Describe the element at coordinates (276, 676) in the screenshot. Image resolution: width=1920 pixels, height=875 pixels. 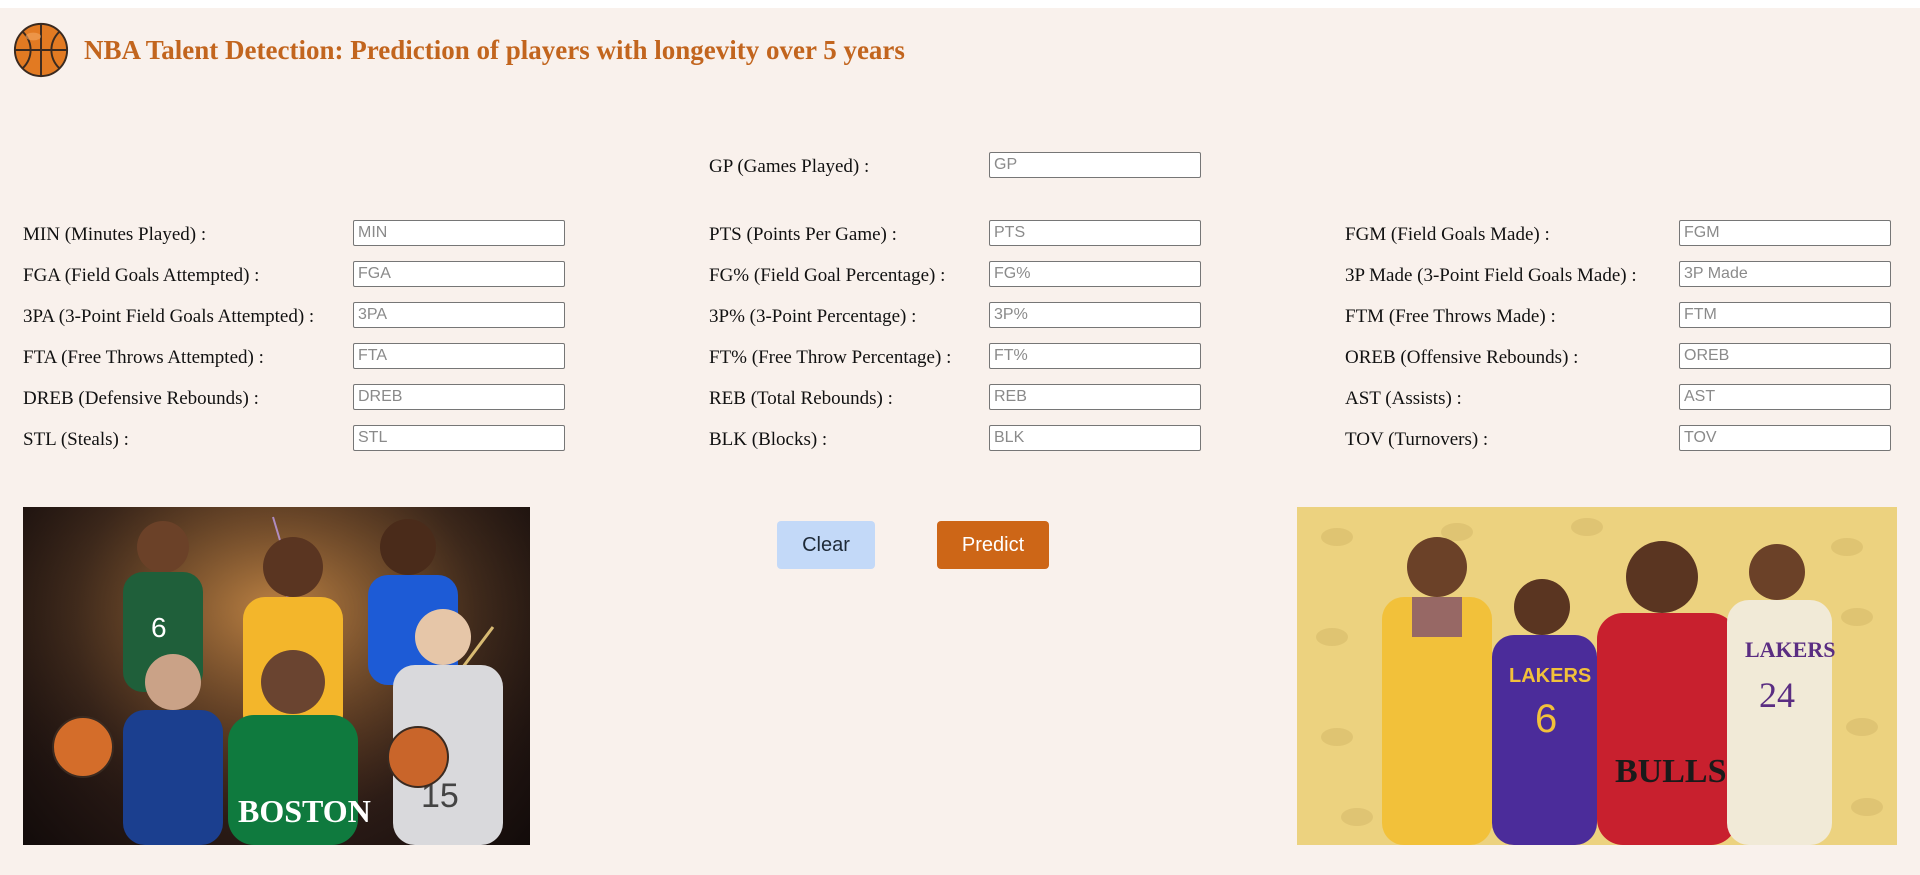
I see `current-stars-image: 6 LA 15` at that location.